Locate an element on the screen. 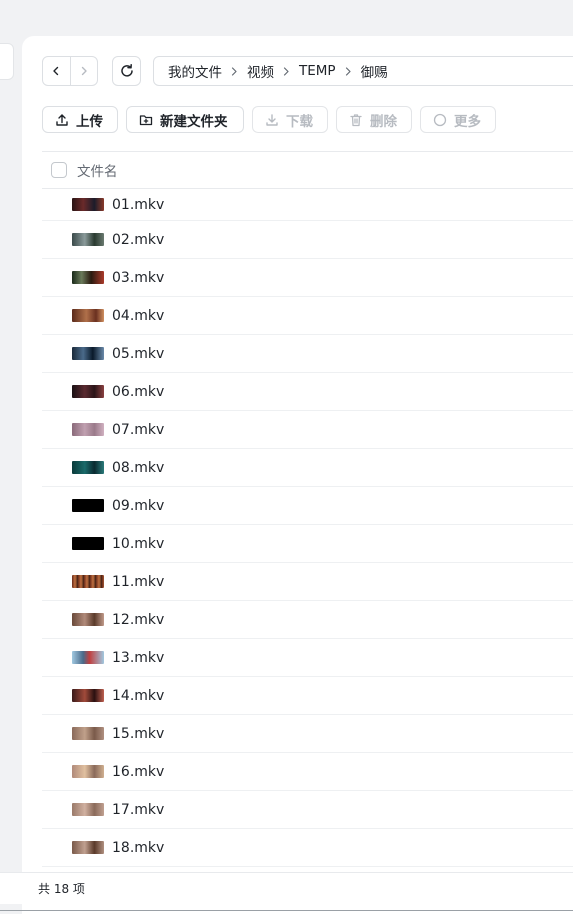 The image size is (573, 914). file-name: 16.mkv is located at coordinates (138, 771).